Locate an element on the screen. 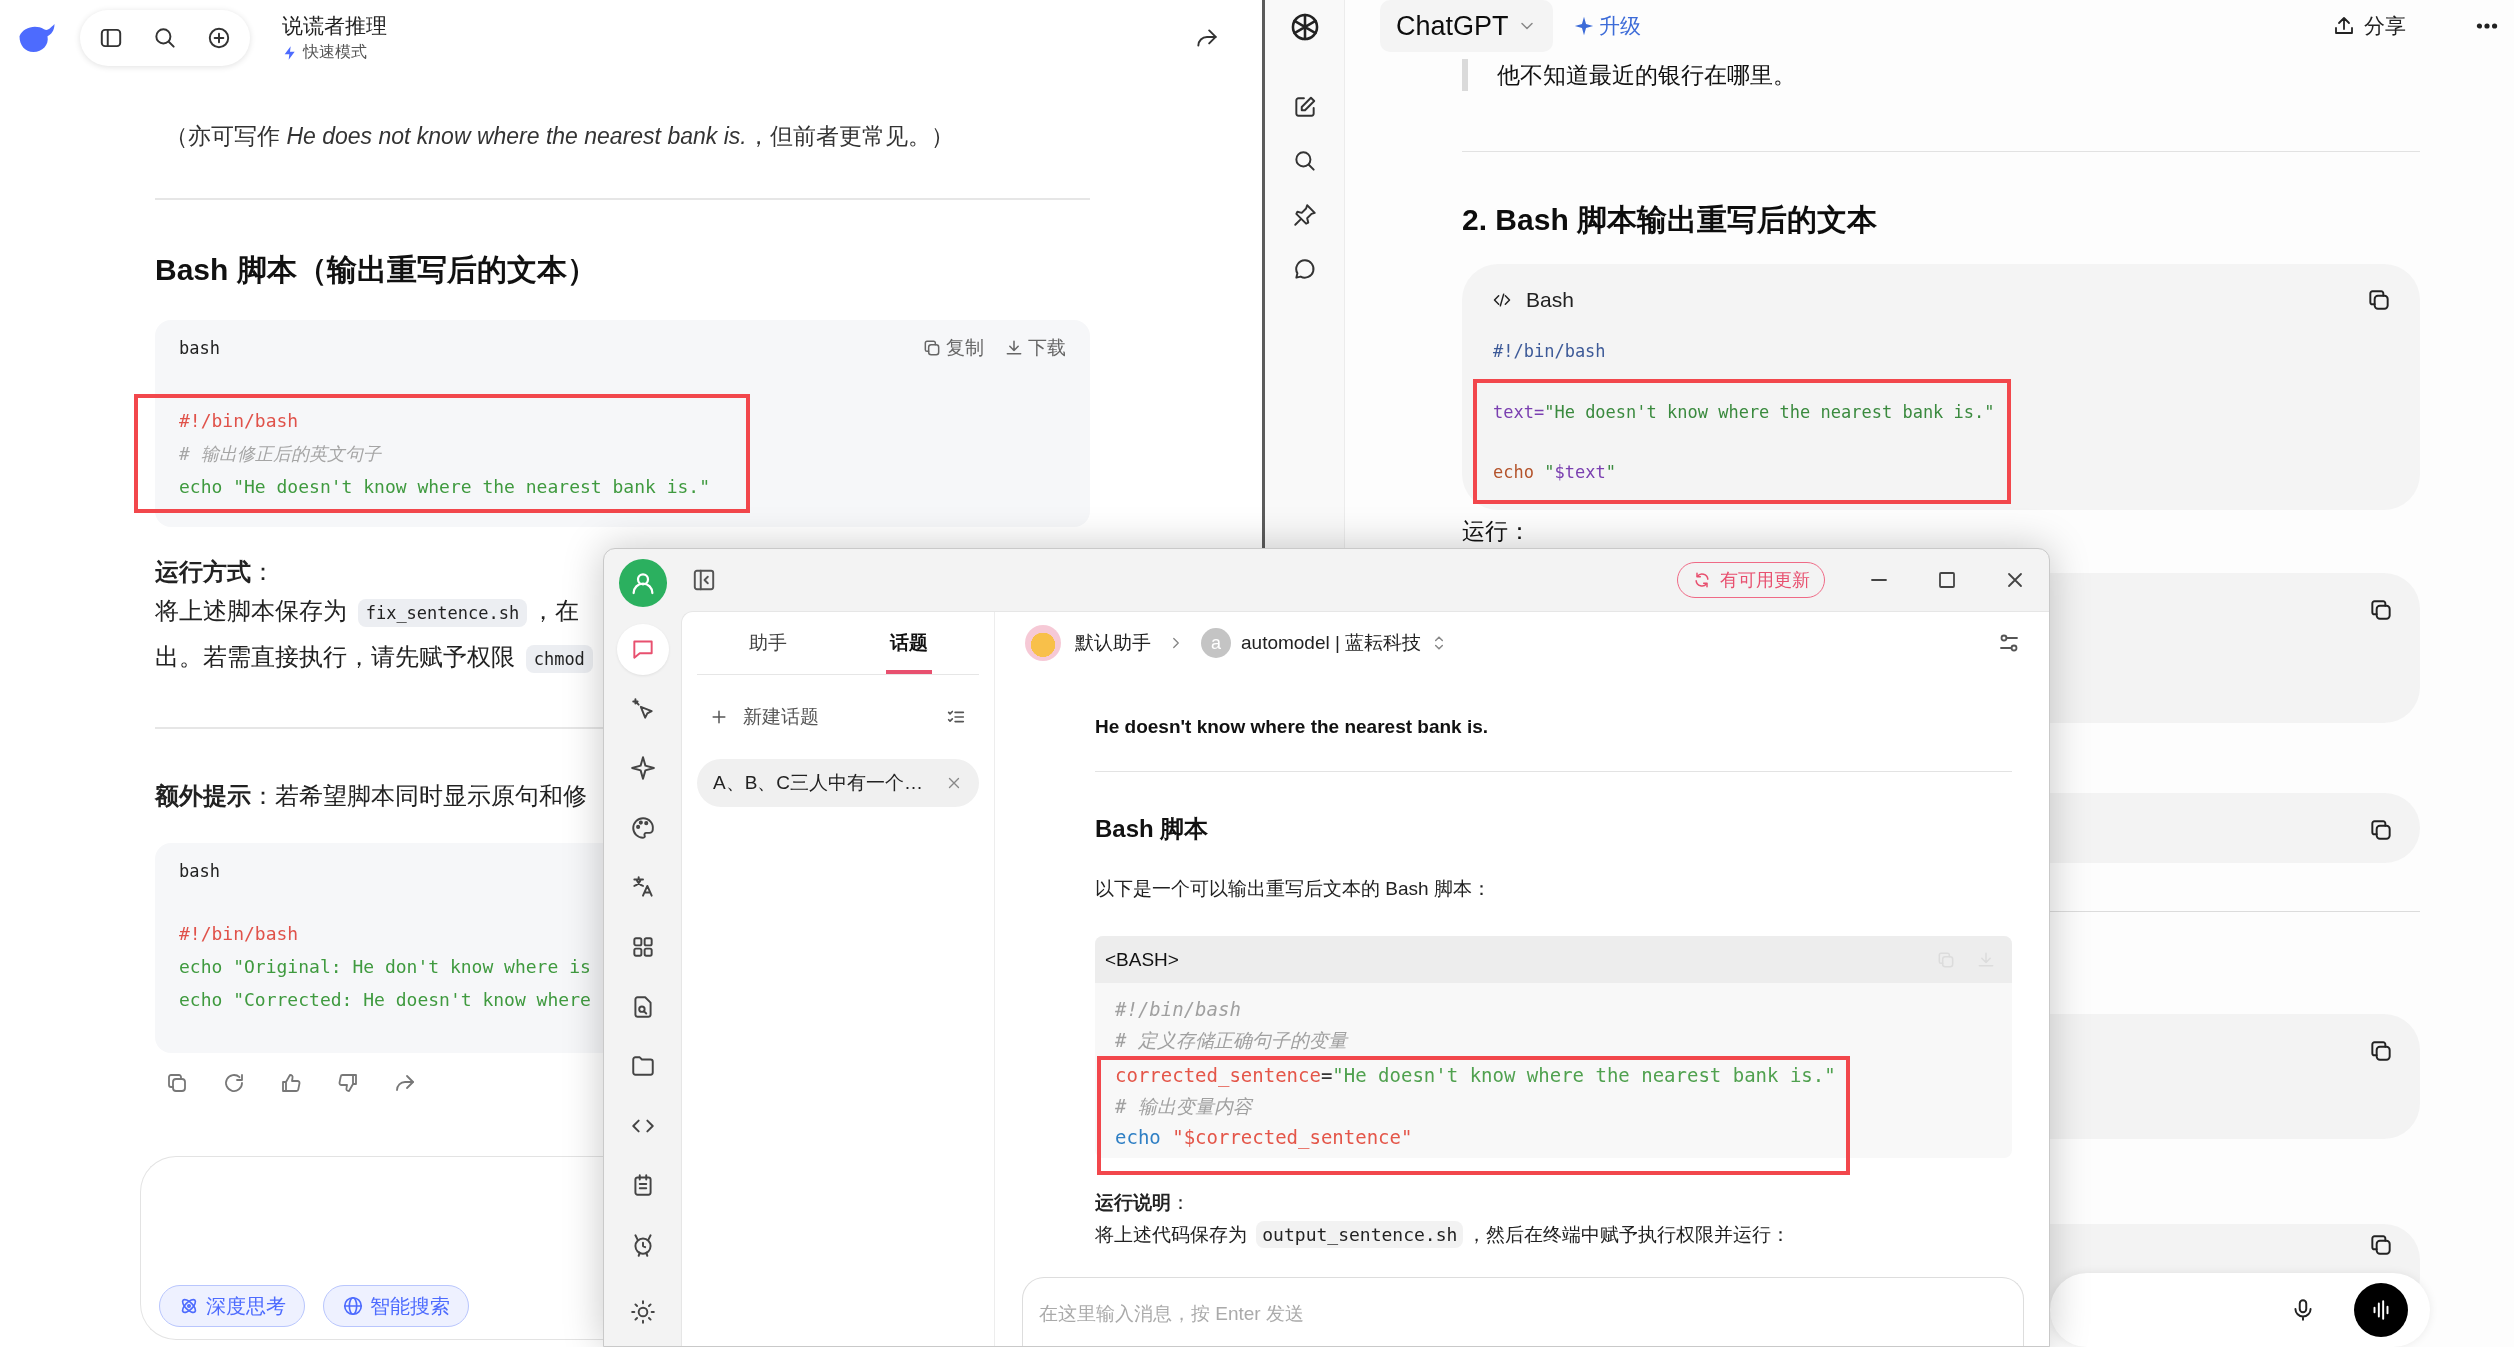 This screenshot has width=2514, height=1347. sparkle-cursor-icon is located at coordinates (642, 708).